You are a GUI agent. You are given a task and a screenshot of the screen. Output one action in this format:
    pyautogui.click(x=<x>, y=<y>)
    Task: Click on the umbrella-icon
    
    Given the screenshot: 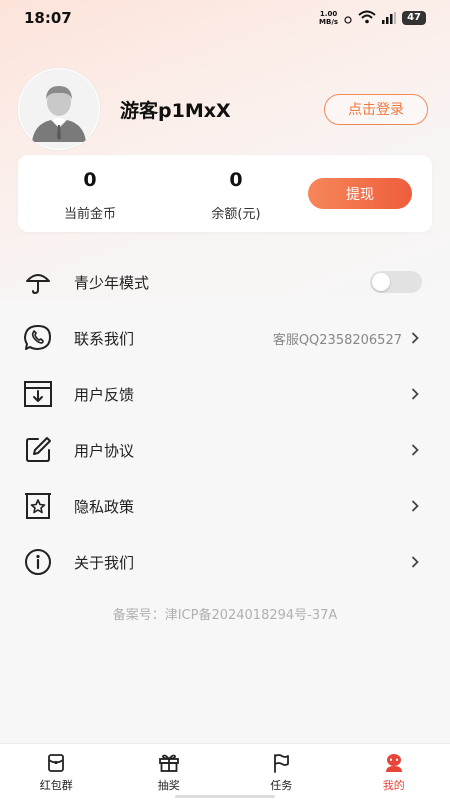 What is the action you would take?
    pyautogui.click(x=38, y=282)
    